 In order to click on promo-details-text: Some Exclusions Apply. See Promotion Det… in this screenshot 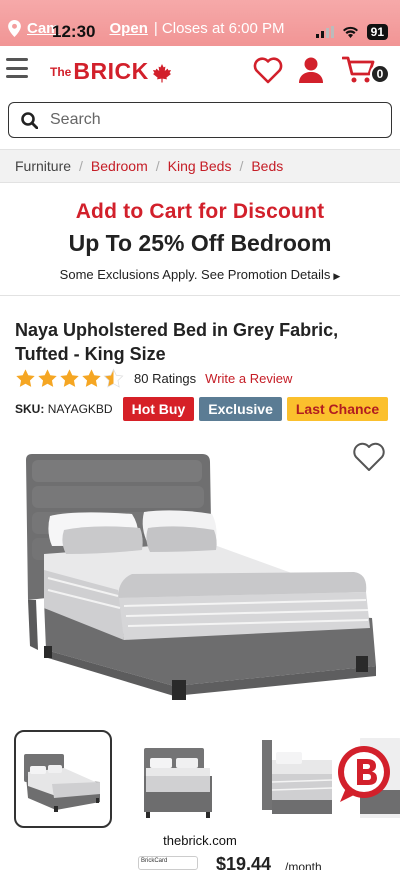, I will do `click(195, 274)`.